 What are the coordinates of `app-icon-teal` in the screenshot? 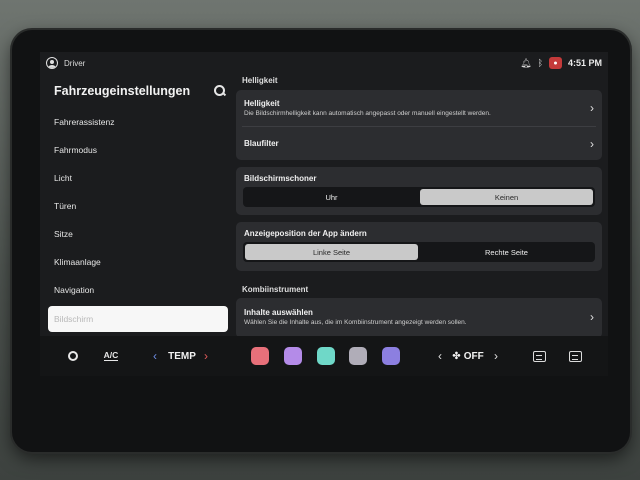 It's located at (326, 356).